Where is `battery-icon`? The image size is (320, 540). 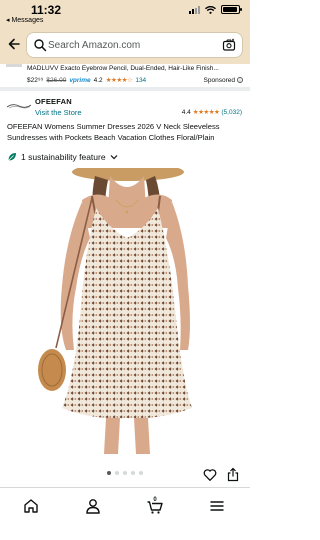 battery-icon is located at coordinates (231, 9).